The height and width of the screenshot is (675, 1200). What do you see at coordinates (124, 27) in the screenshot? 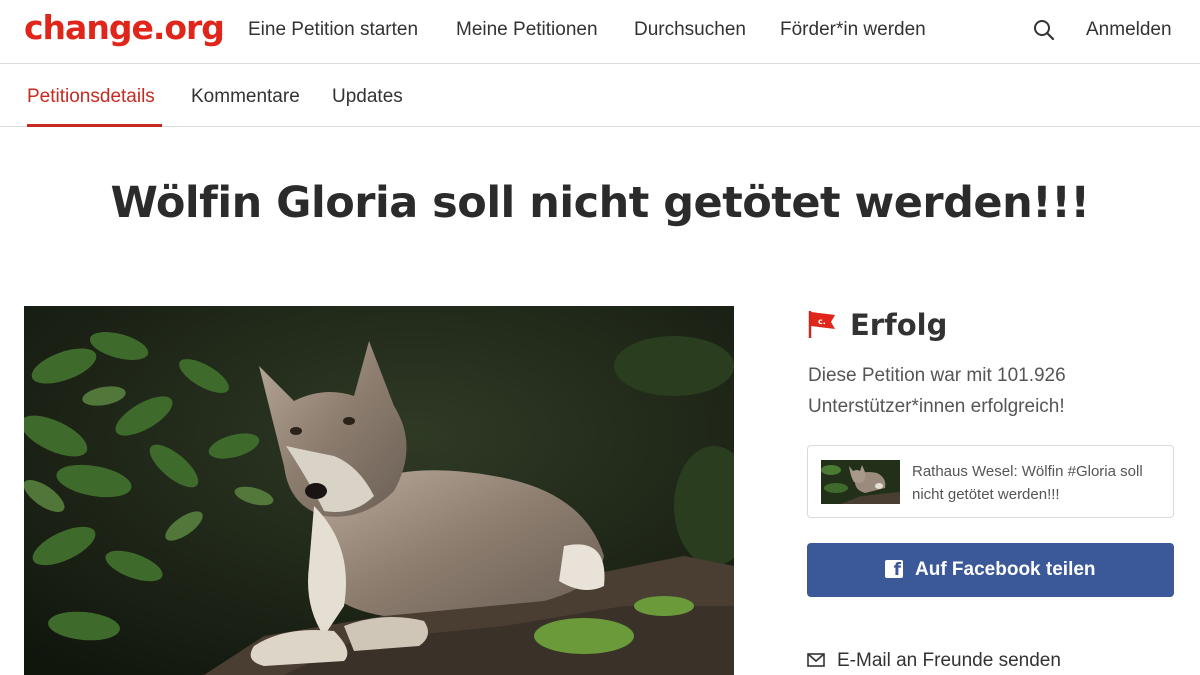
I see `logo: change.org` at bounding box center [124, 27].